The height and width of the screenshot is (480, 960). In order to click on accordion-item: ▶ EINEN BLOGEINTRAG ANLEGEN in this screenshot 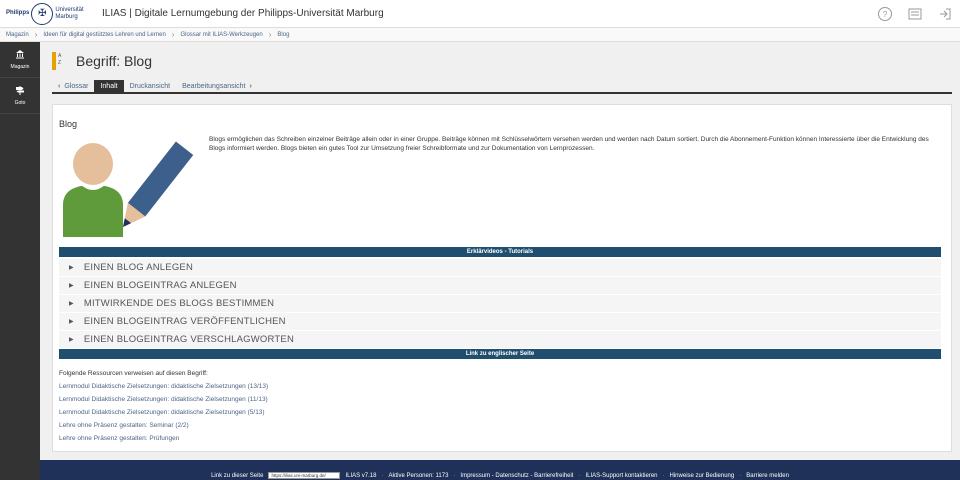, I will do `click(500, 286)`.